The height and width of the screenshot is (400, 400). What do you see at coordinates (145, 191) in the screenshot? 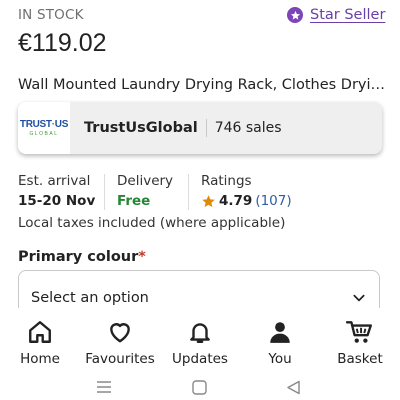
I see `delivery-cost: Delivery Free` at bounding box center [145, 191].